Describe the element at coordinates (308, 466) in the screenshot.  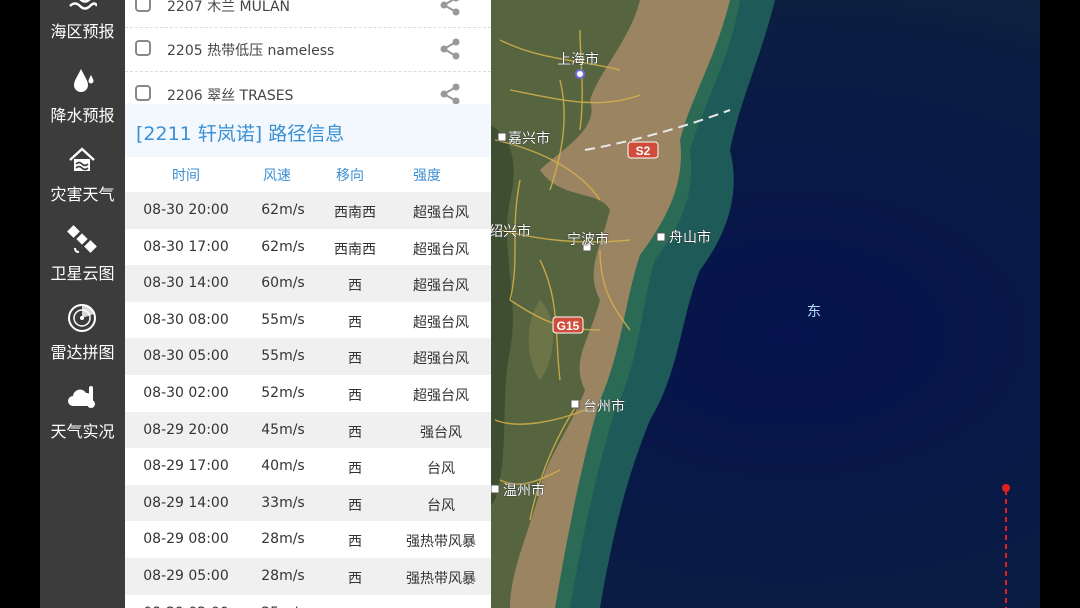
I see `table-row: 08-29 17:00 40m/s 西 台风` at that location.